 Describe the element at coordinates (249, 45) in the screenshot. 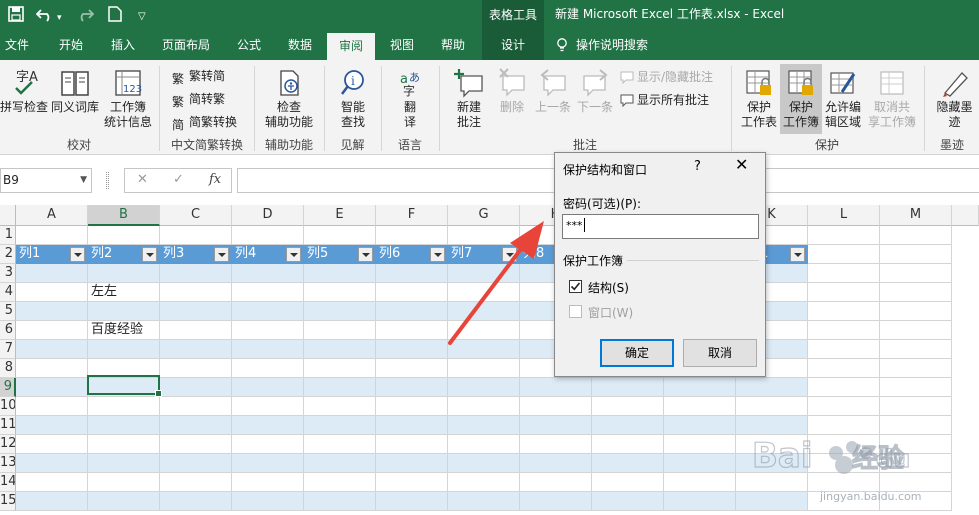

I see `tab-formulas: 公式` at that location.